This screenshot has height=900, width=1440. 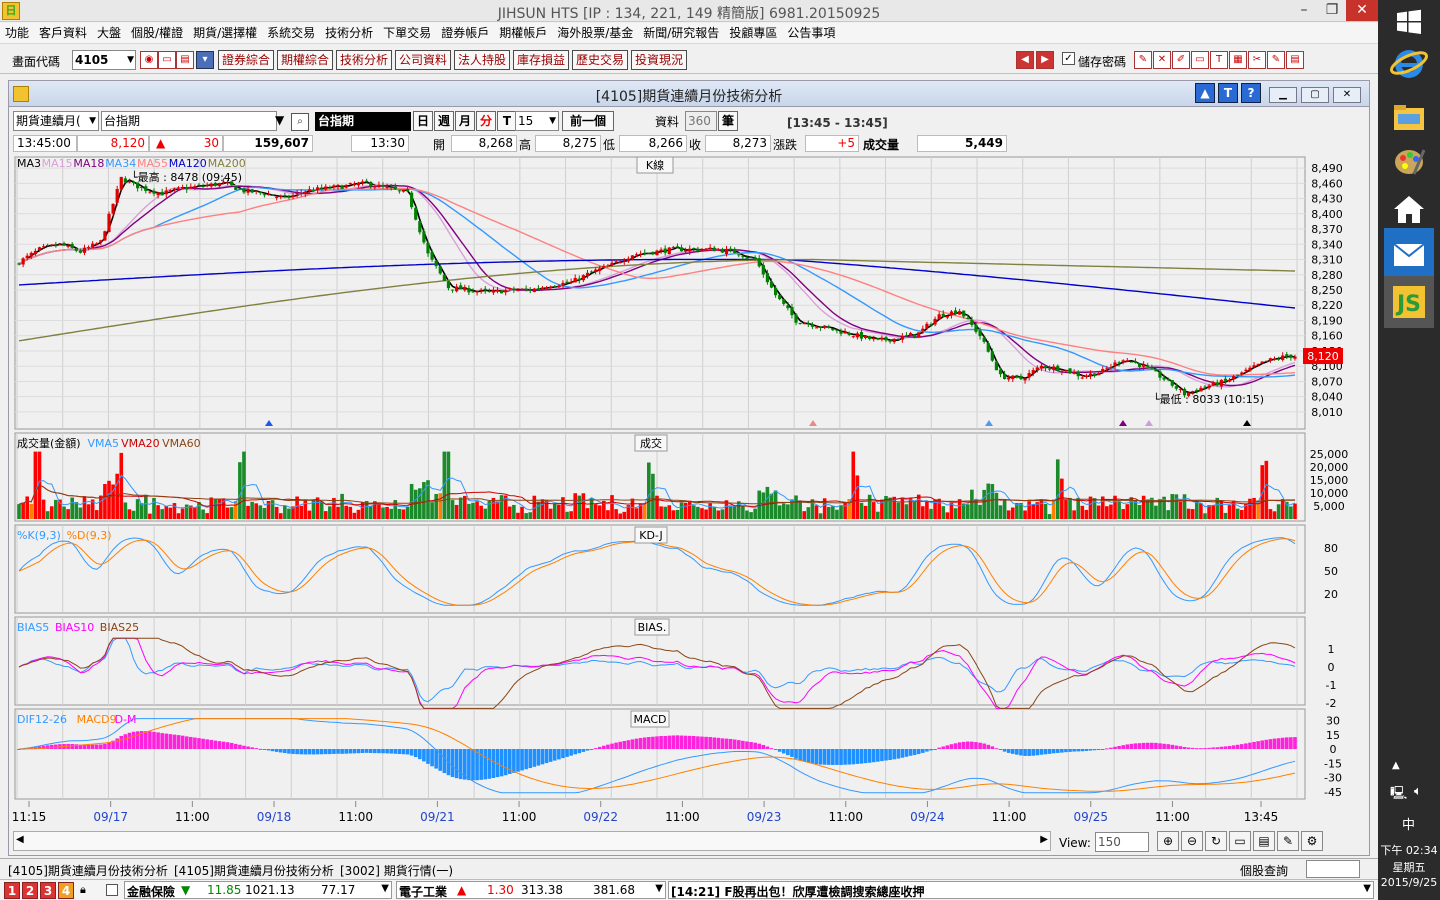 I want to click on scroll-right-icon: ▶, so click(x=1044, y=839).